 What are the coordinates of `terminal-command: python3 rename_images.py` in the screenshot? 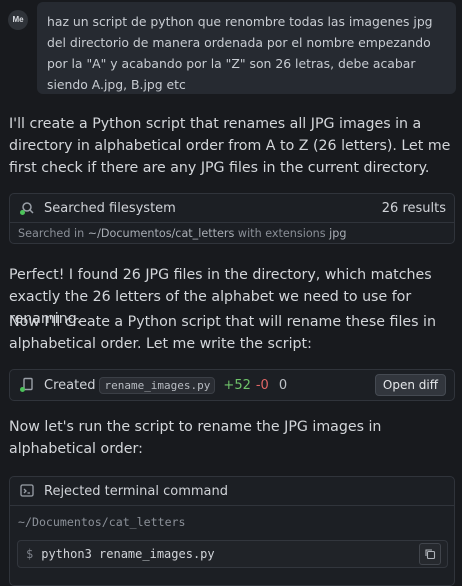 It's located at (128, 554).